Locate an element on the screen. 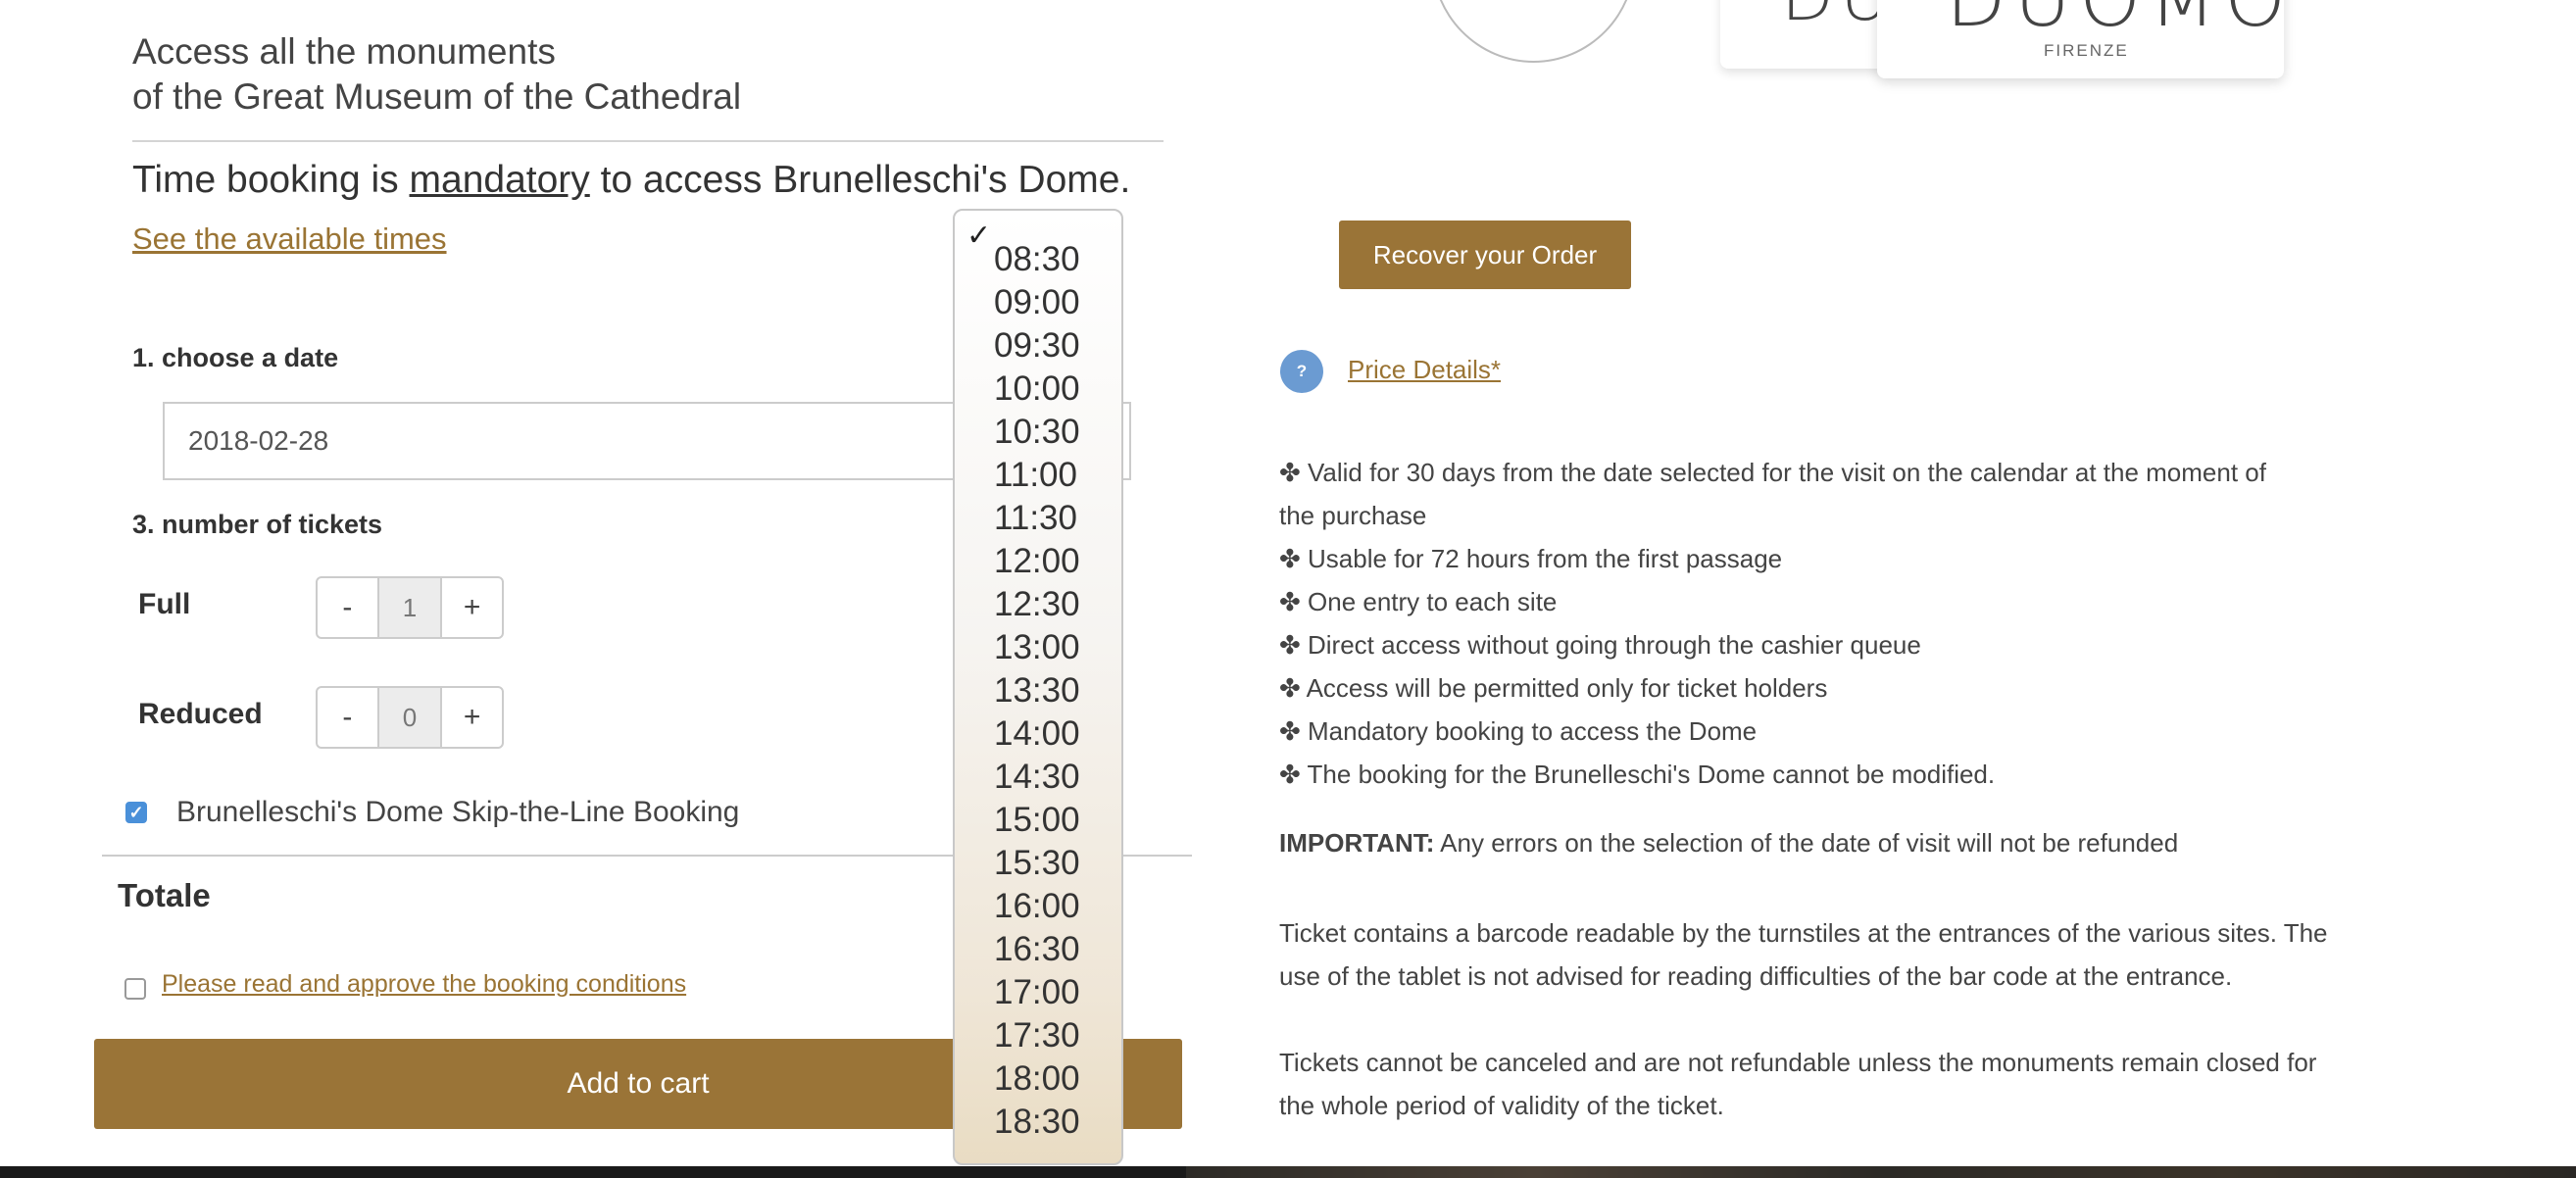 Image resolution: width=2576 pixels, height=1178 pixels. duomo-logo: DUOMO FIRENZE is located at coordinates (2080, 39).